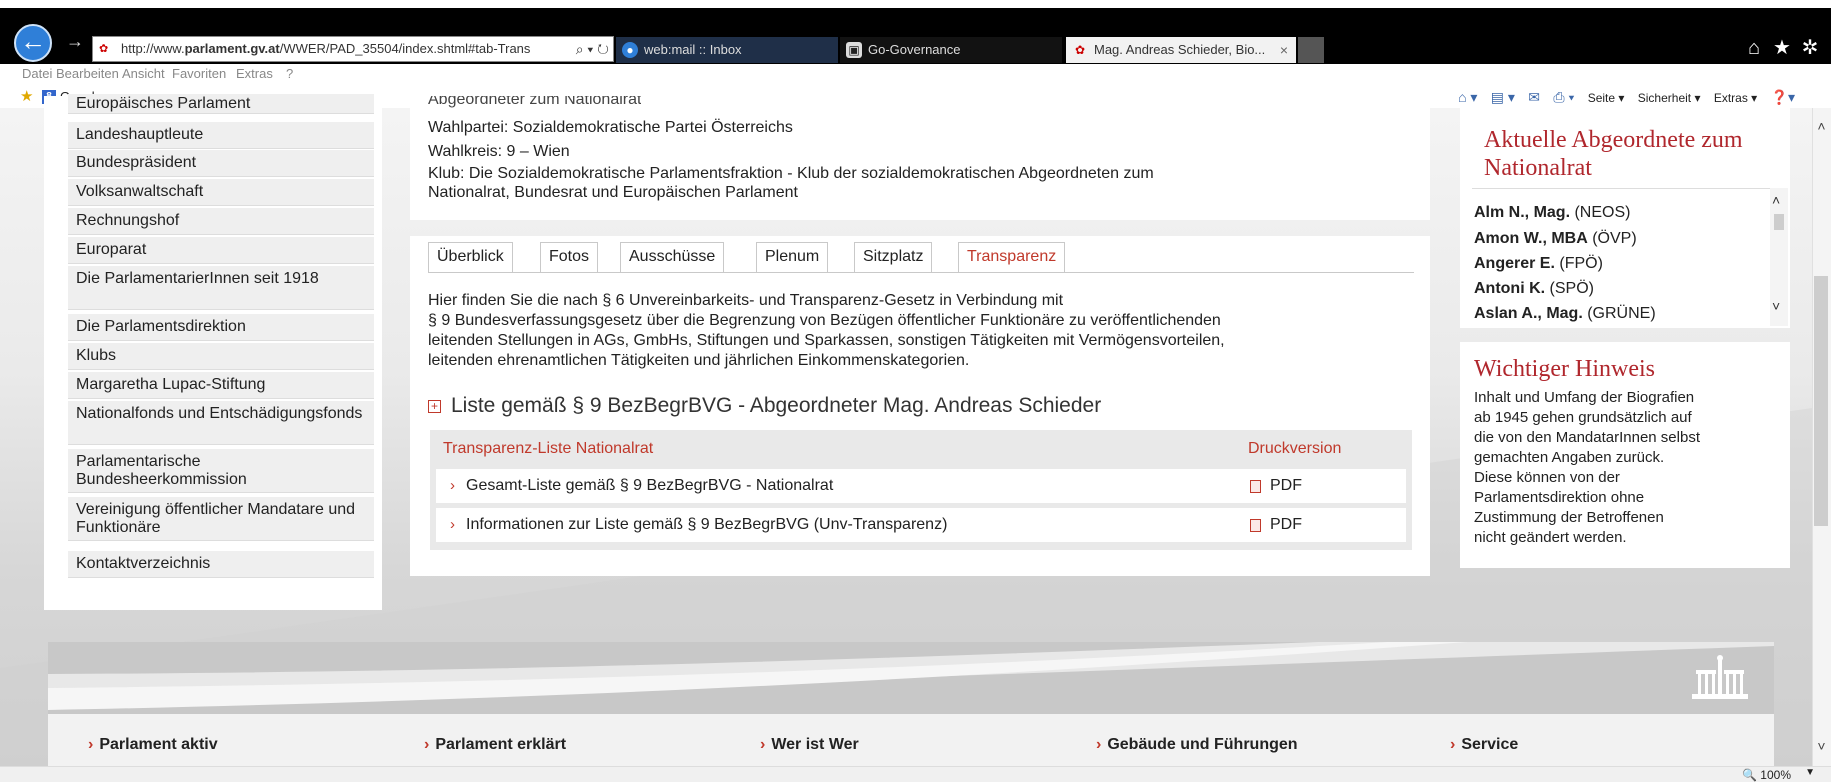 The width and height of the screenshot is (1831, 782). What do you see at coordinates (1550, 537) in the screenshot?
I see `hint-line: nicht geändert werden.` at bounding box center [1550, 537].